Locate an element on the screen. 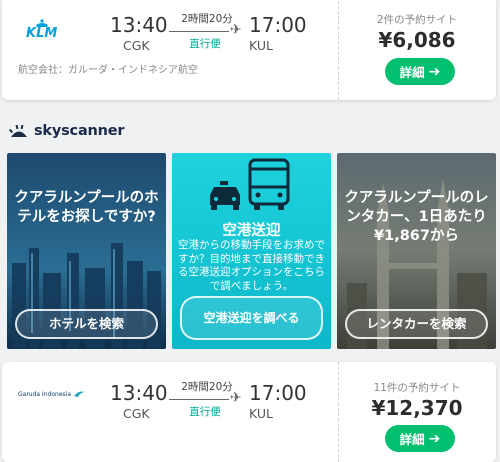 The image size is (500, 462). skyscanner-logo: skyscanner is located at coordinates (66, 131).